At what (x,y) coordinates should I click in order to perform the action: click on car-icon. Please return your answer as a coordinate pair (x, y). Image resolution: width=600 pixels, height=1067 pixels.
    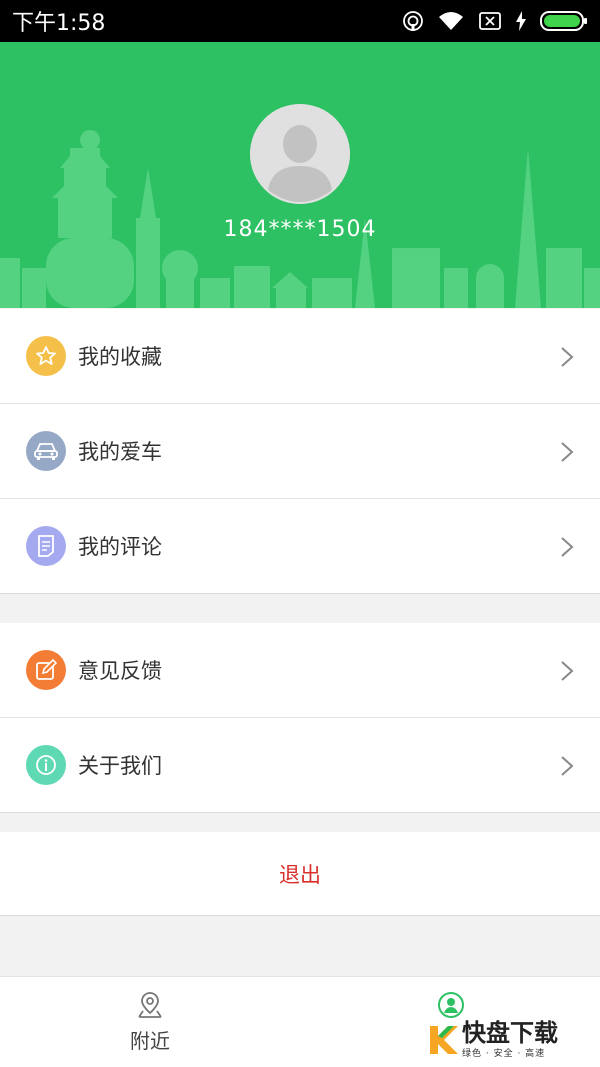
    Looking at the image, I should click on (46, 451).